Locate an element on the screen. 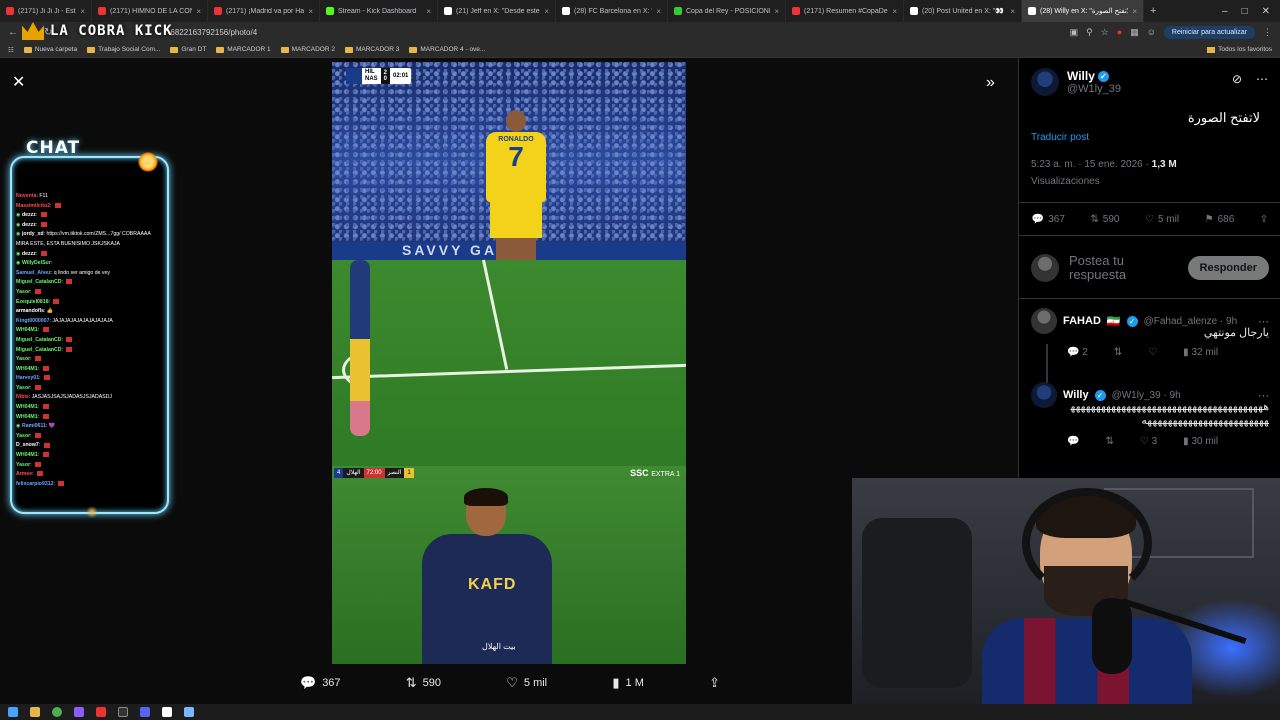 The width and height of the screenshot is (1280, 720). chat-username: Nibis is located at coordinates (22, 397).